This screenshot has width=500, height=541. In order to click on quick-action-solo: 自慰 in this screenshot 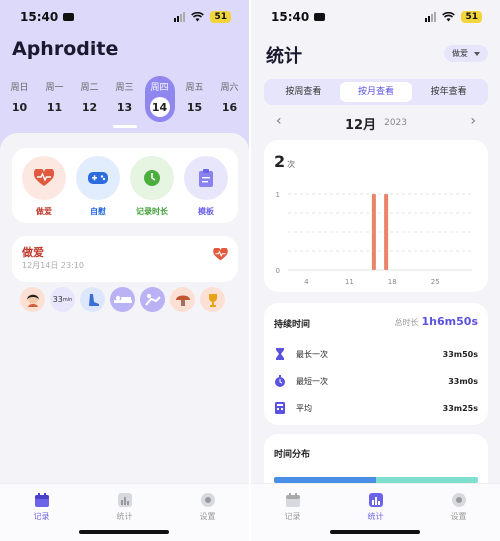, I will do `click(98, 186)`.